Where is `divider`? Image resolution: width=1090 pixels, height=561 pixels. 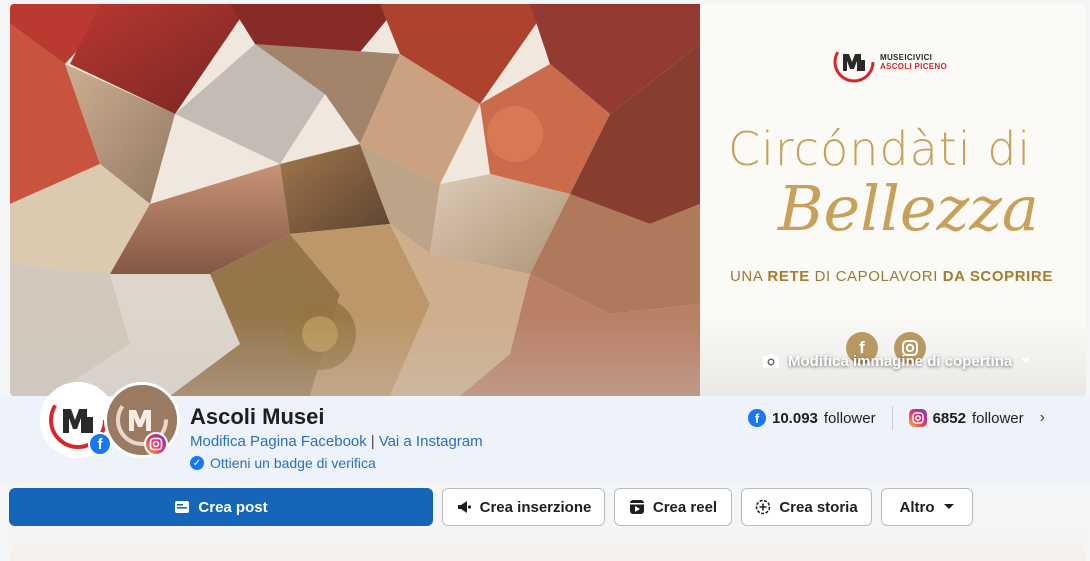 divider is located at coordinates (892, 418).